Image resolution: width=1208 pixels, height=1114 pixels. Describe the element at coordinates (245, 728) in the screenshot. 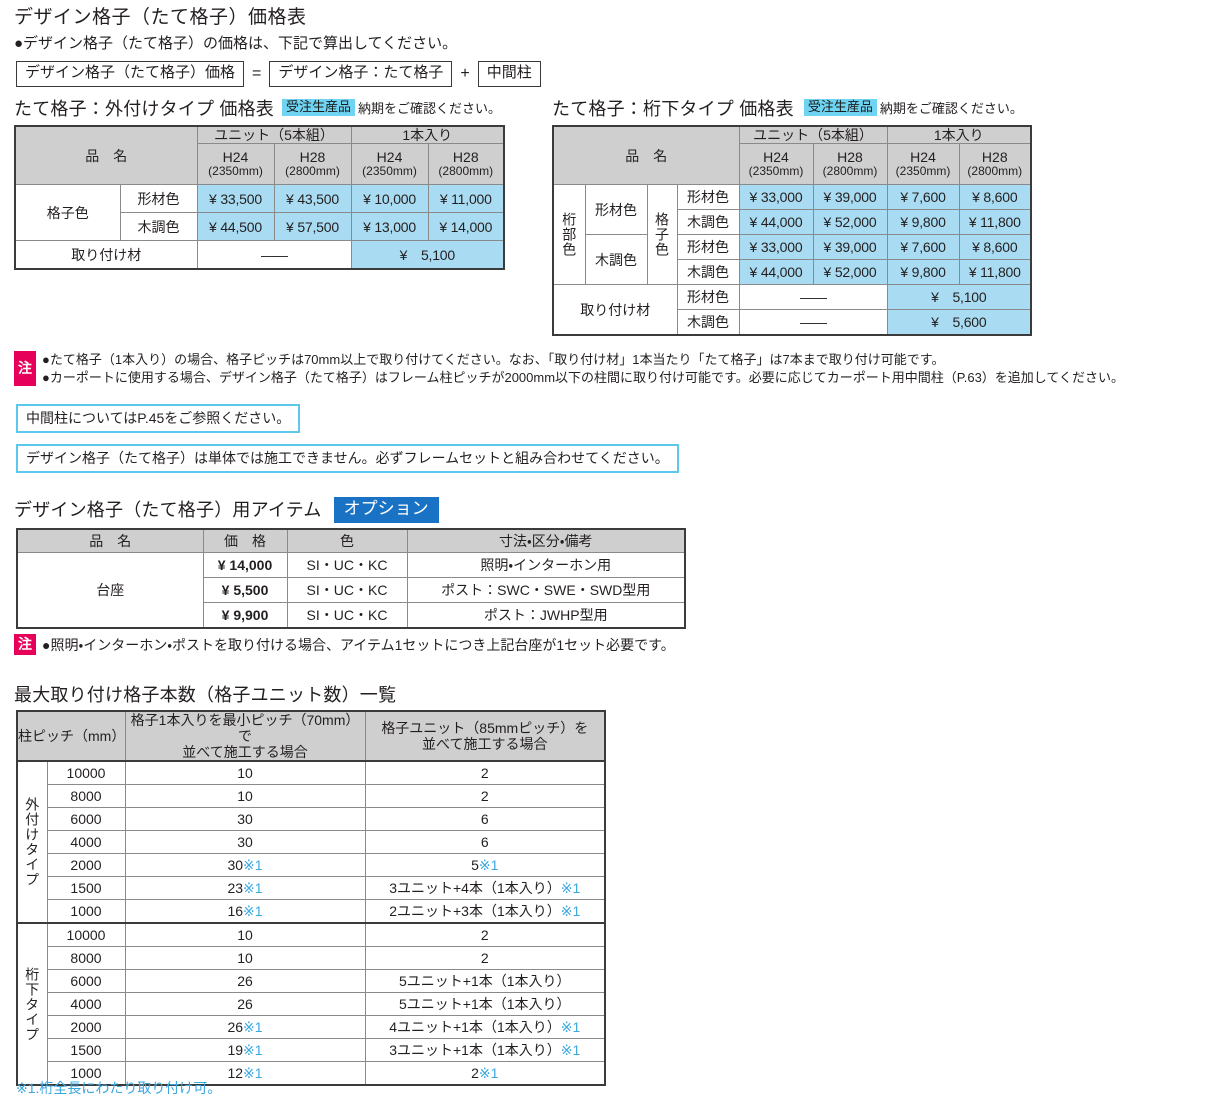

I see `header-line: 格子1本入りを最小ピッチ（70mm）で` at that location.